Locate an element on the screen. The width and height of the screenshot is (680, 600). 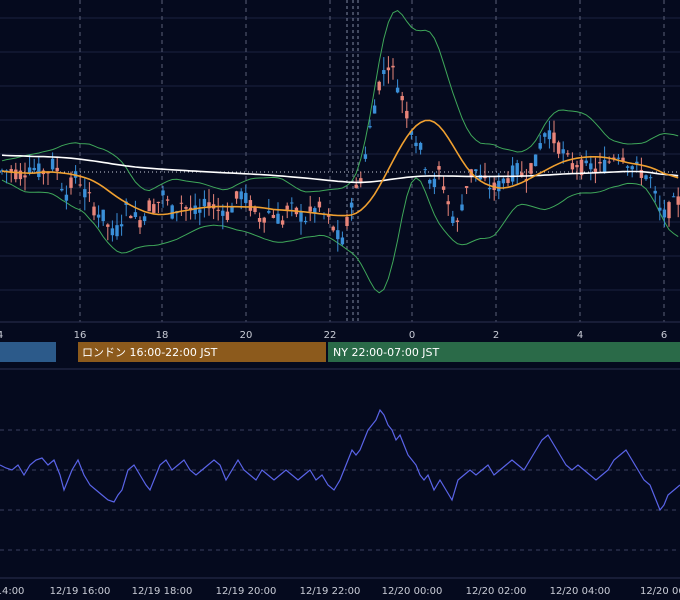
price-x-tick-label: 16 is located at coordinates (80, 335).